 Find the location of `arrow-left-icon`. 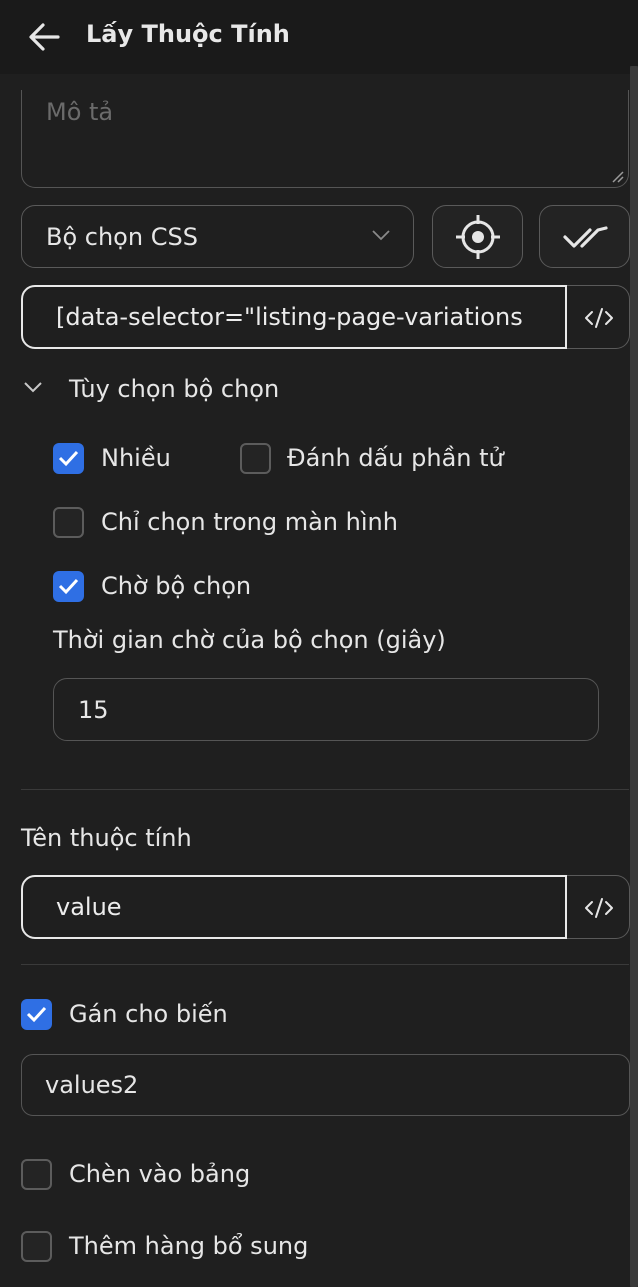

arrow-left-icon is located at coordinates (44, 37).